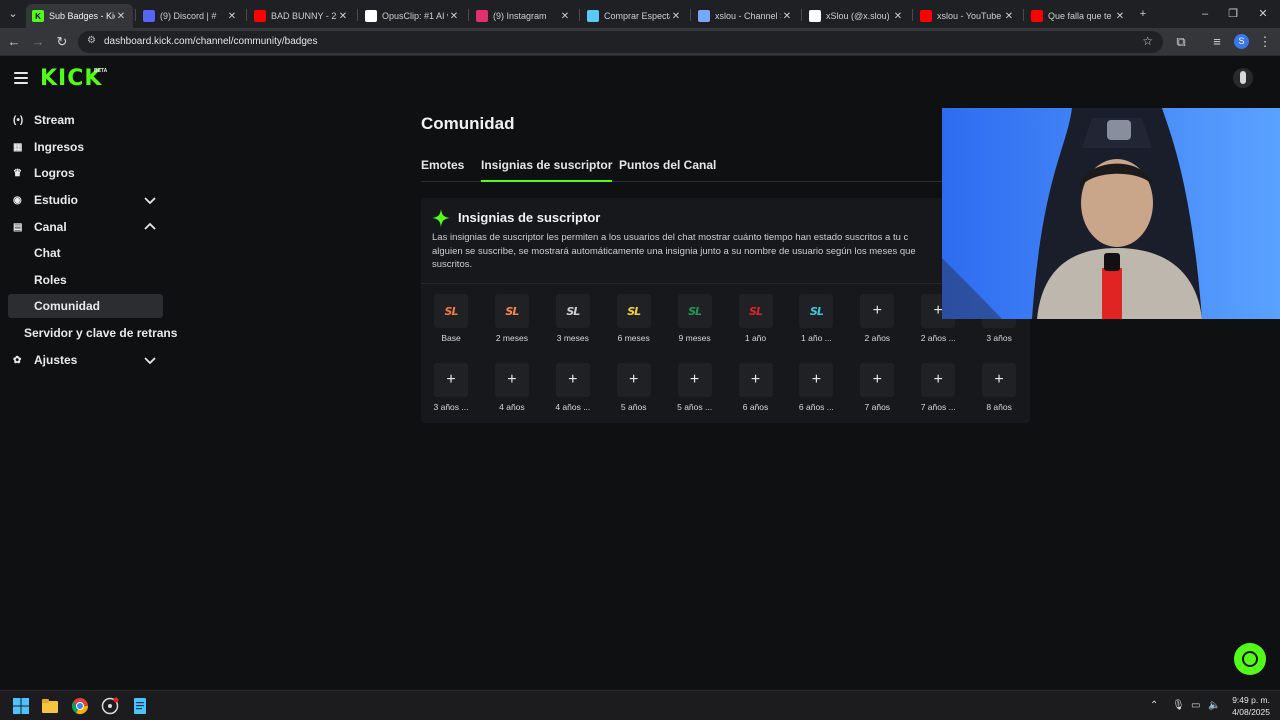 This screenshot has height=720, width=1280. What do you see at coordinates (1250, 659) in the screenshot?
I see `help-chat-button` at bounding box center [1250, 659].